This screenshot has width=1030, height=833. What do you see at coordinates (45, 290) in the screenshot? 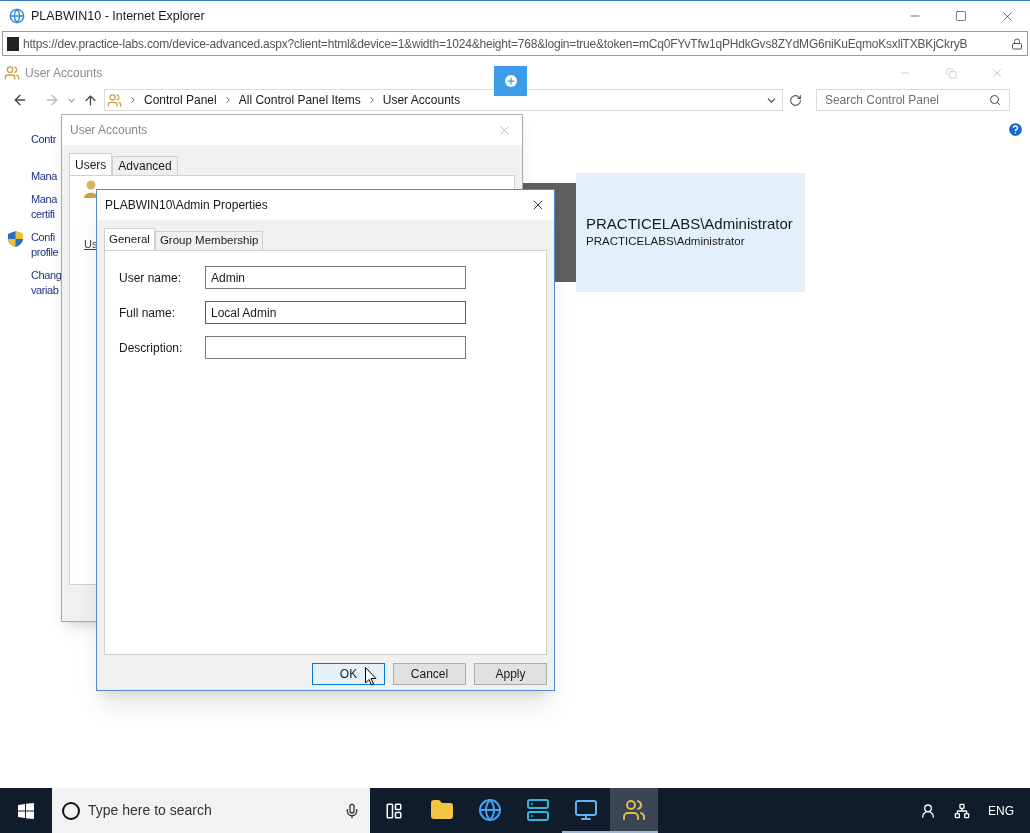
I see `task-link: variab` at bounding box center [45, 290].